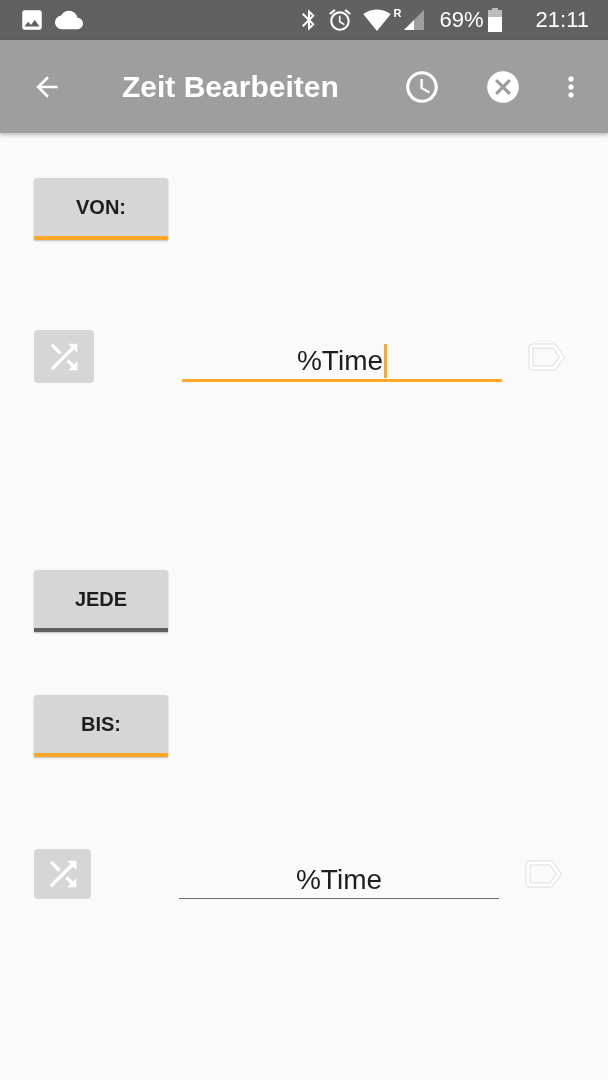 This screenshot has height=1080, width=608. What do you see at coordinates (562, 20) in the screenshot?
I see `clock-time: 21:11` at bounding box center [562, 20].